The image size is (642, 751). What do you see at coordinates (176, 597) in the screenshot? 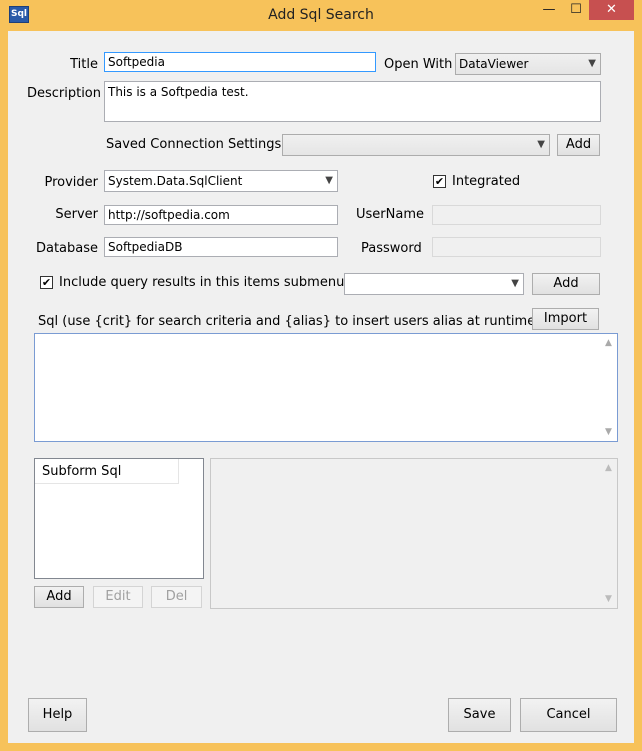
I see `subform-del-button: Del` at bounding box center [176, 597].